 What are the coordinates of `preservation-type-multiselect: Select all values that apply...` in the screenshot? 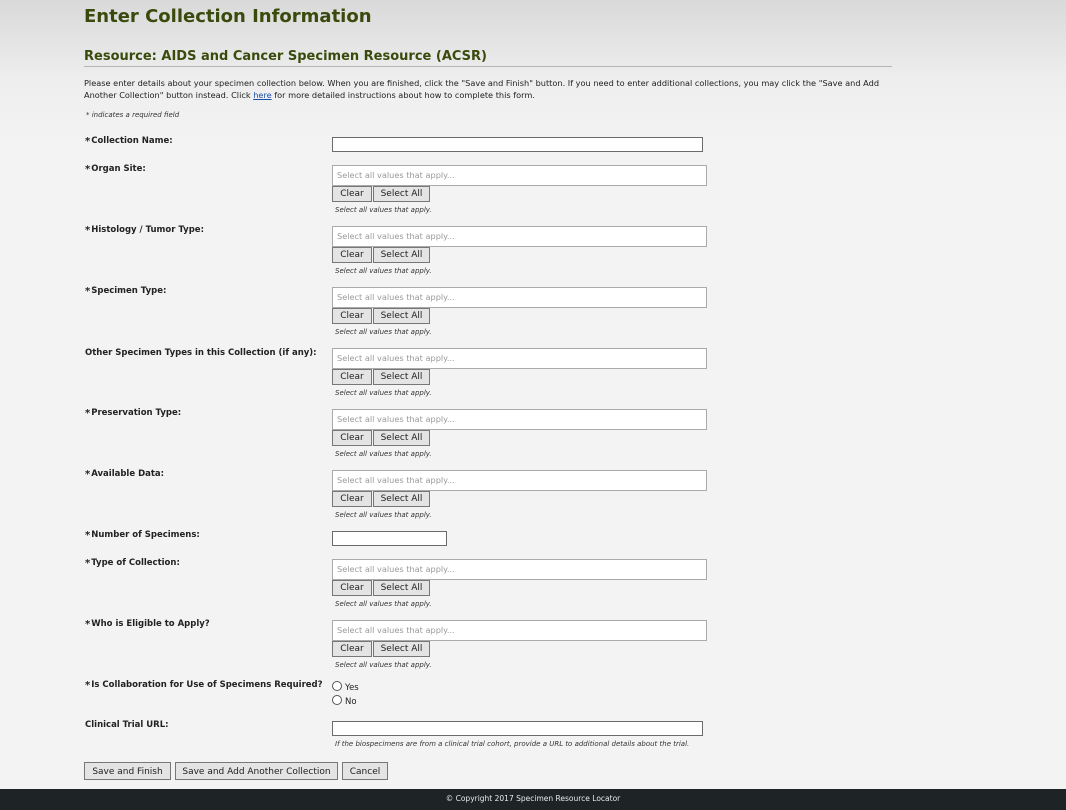 It's located at (519, 419).